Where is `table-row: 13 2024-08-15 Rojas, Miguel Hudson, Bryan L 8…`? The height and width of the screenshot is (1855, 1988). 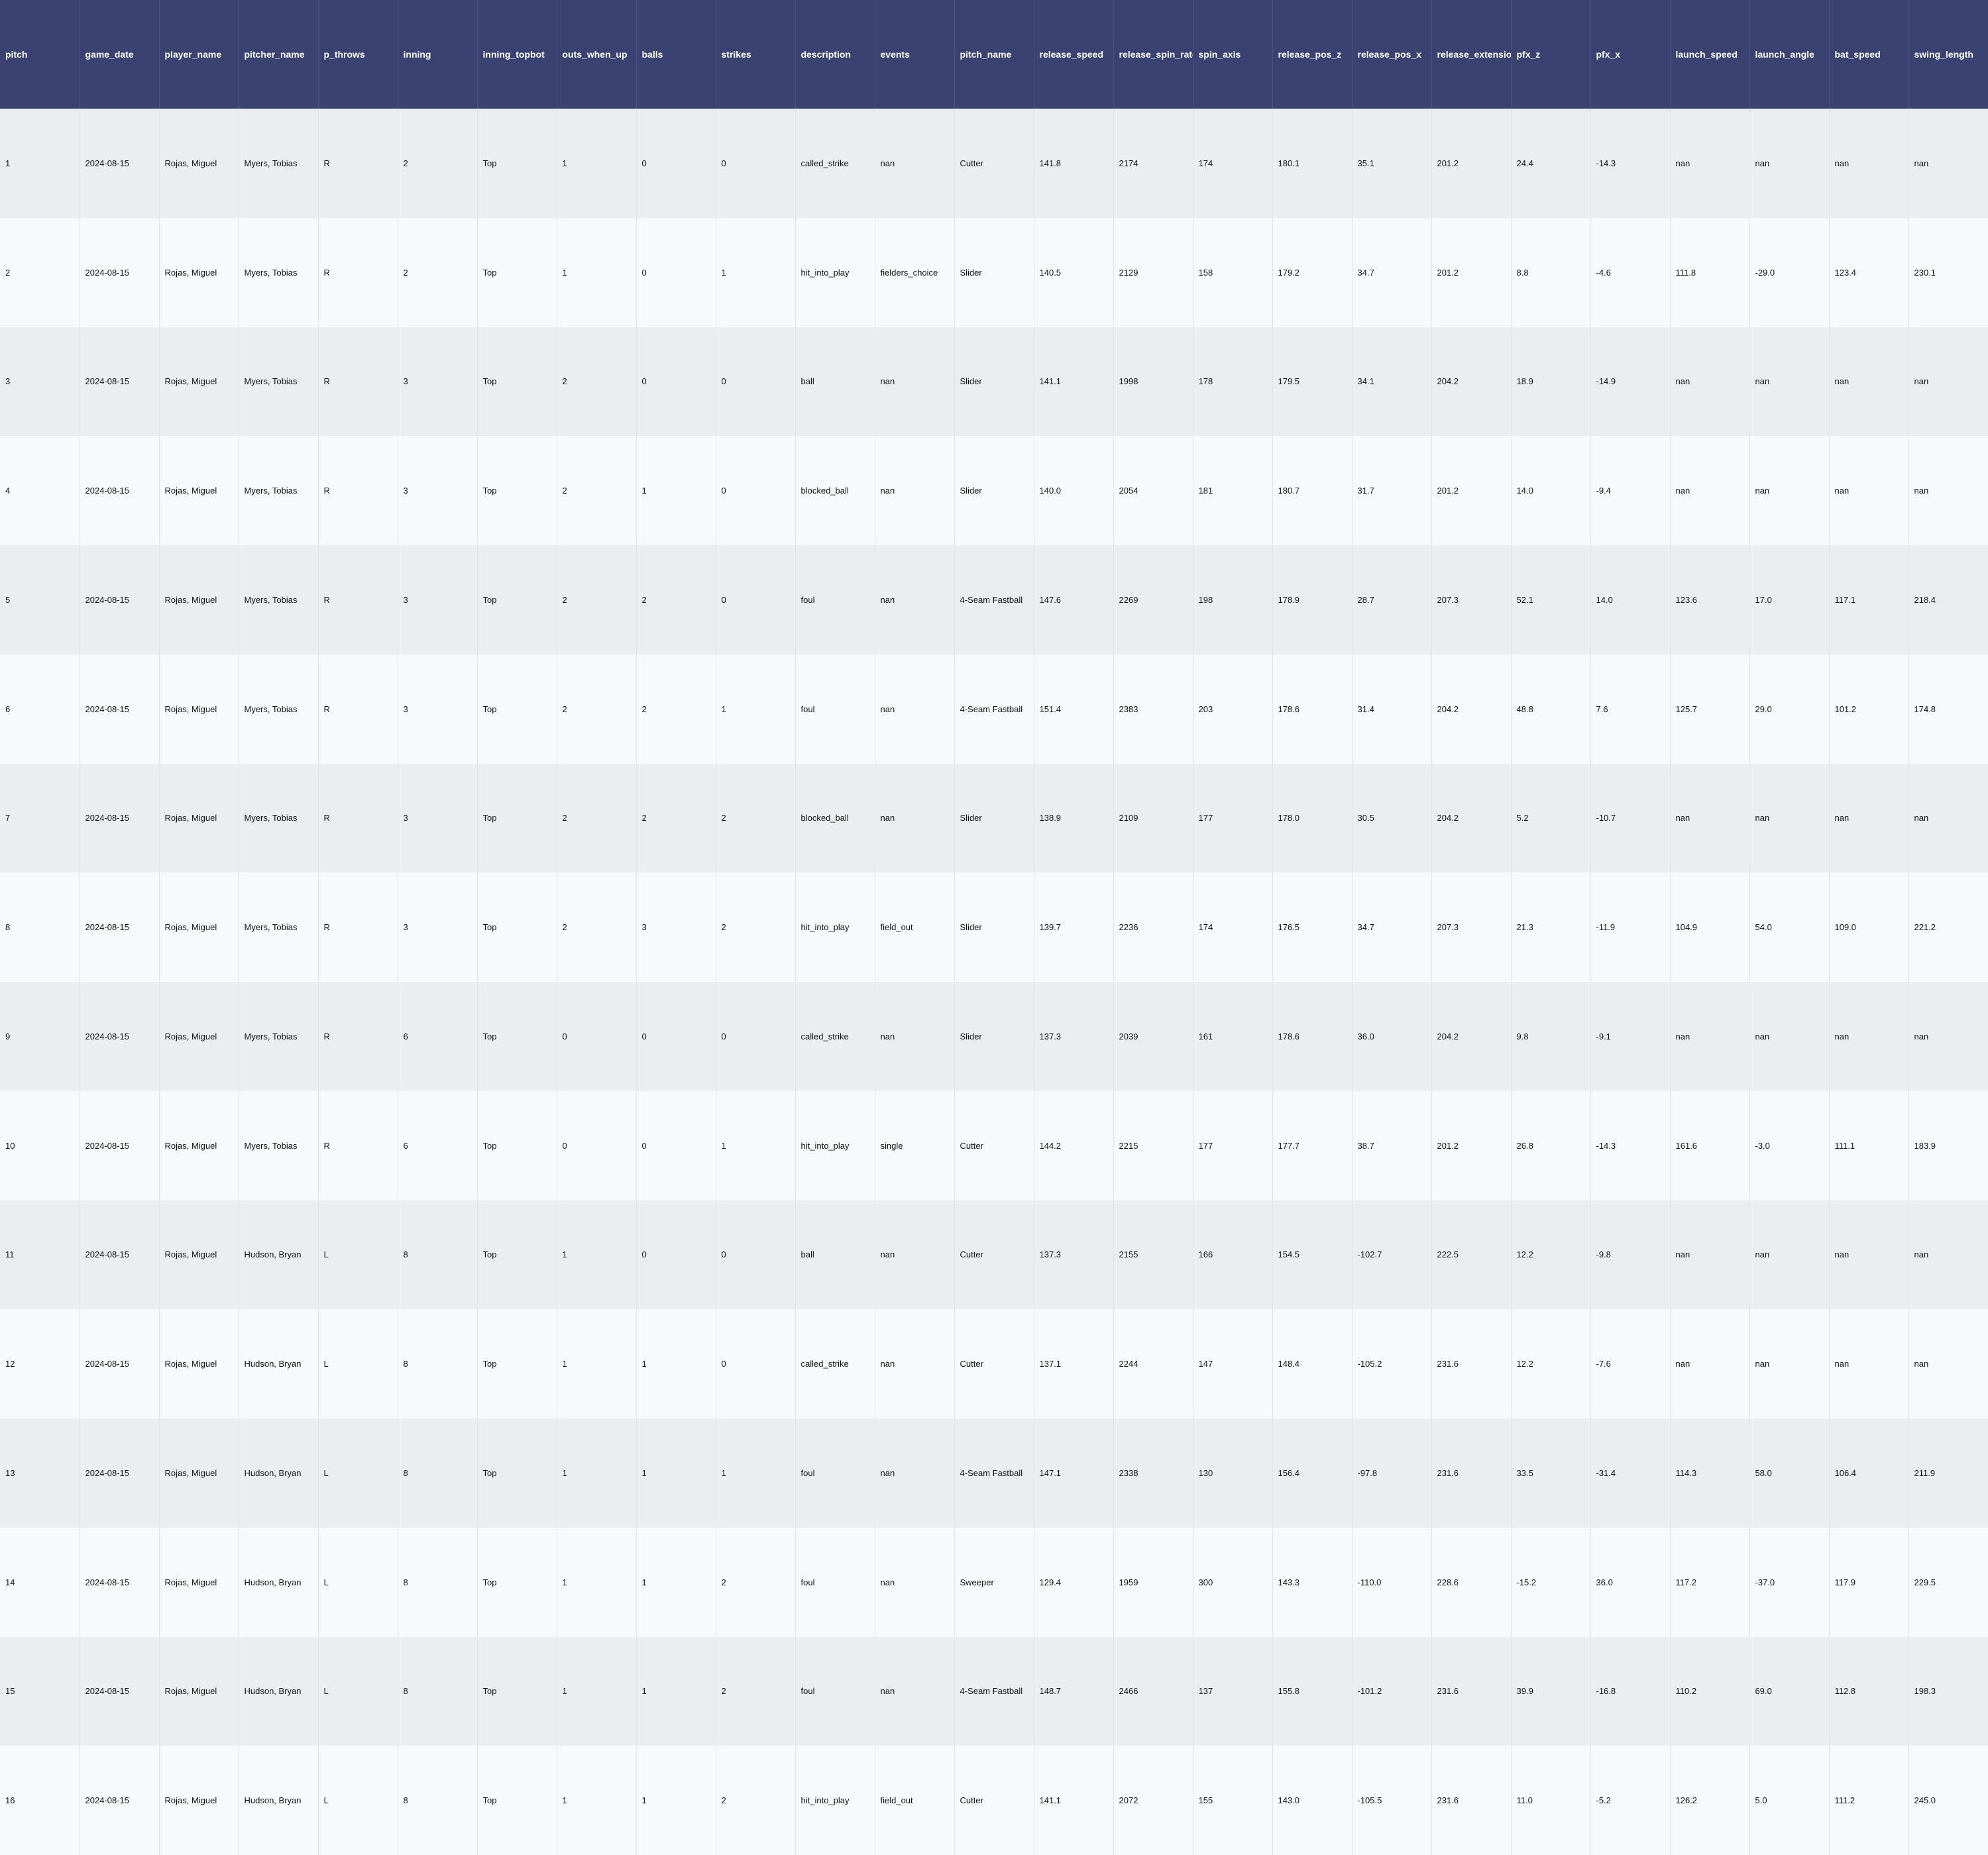 table-row: 13 2024-08-15 Rojas, Miguel Hudson, Bryan L 8… is located at coordinates (994, 1473).